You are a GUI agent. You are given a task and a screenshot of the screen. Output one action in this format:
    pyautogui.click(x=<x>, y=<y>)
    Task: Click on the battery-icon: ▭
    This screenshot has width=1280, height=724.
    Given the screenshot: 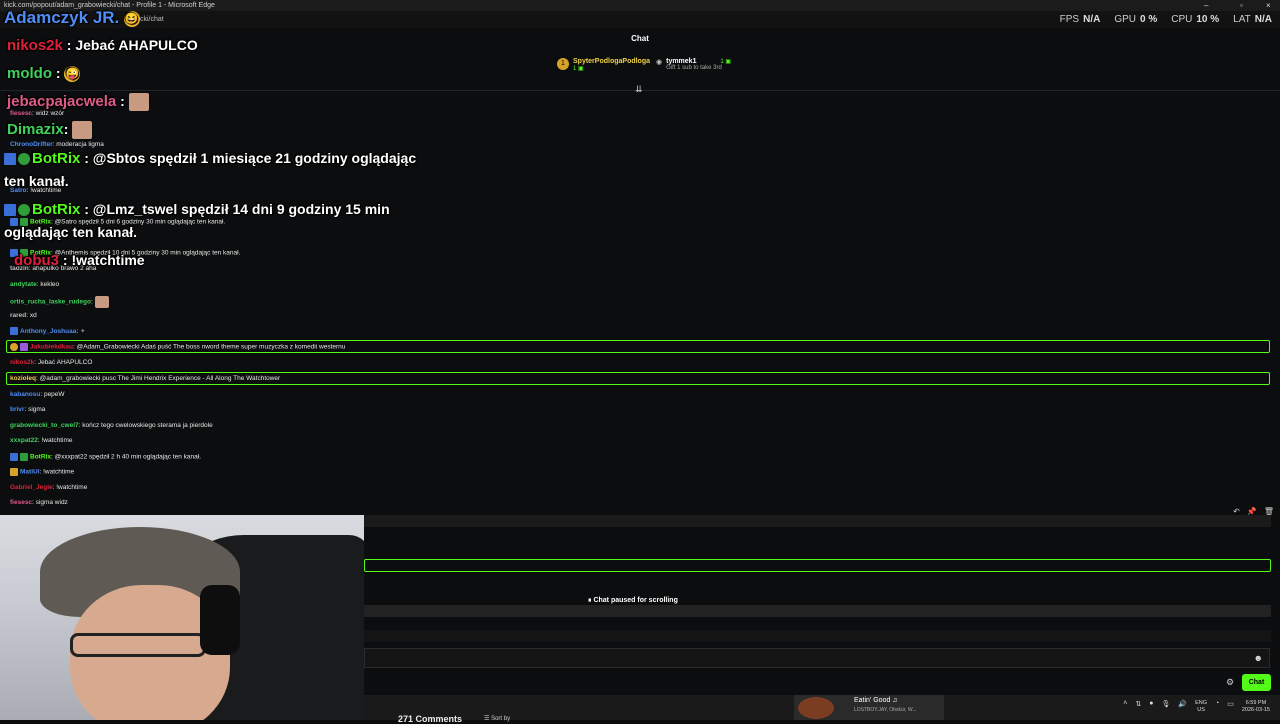 What is the action you would take?
    pyautogui.click(x=1230, y=707)
    